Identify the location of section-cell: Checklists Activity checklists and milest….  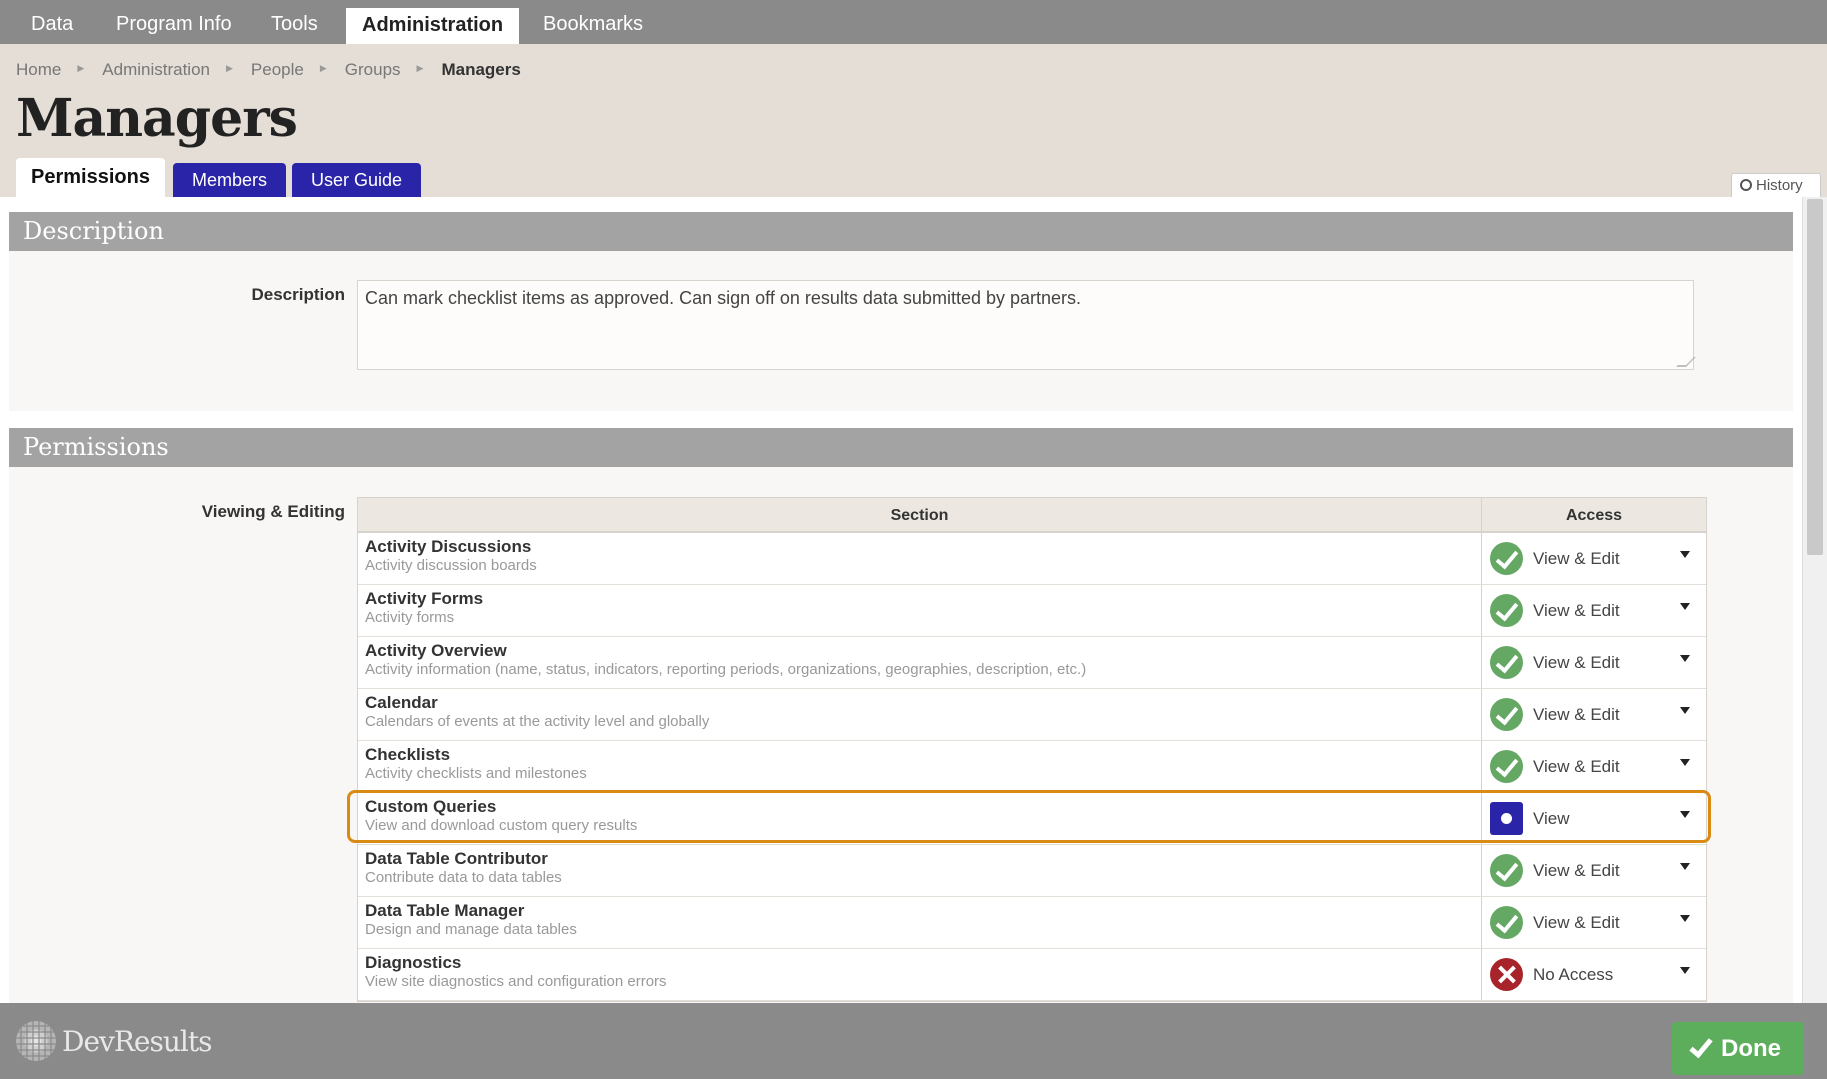
(920, 766).